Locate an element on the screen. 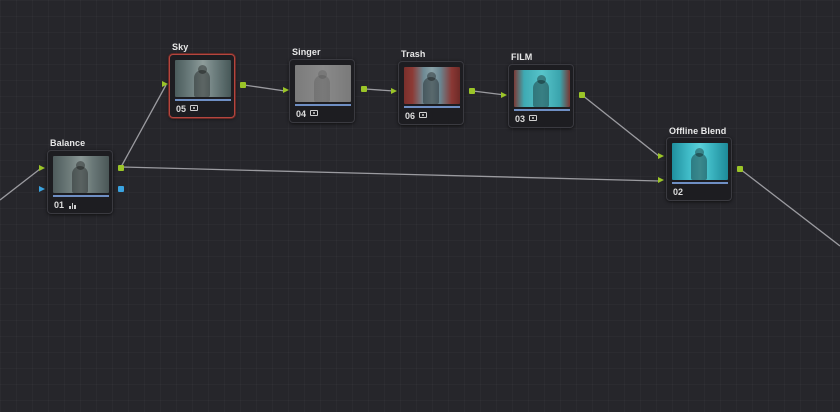  input-port-sky is located at coordinates (165, 84).